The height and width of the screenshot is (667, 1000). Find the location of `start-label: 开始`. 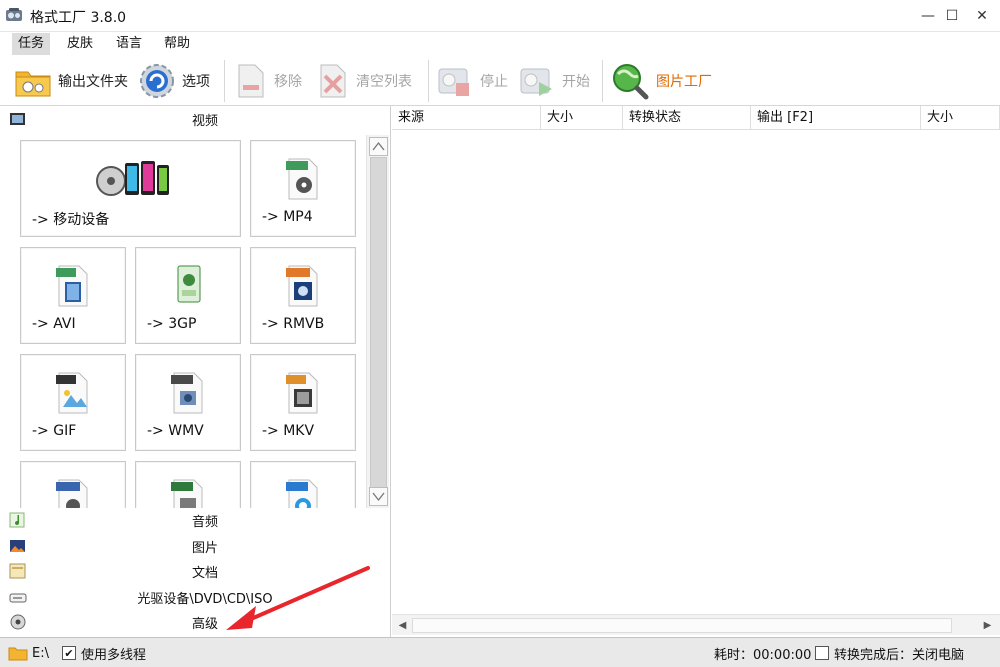

start-label: 开始 is located at coordinates (576, 82).